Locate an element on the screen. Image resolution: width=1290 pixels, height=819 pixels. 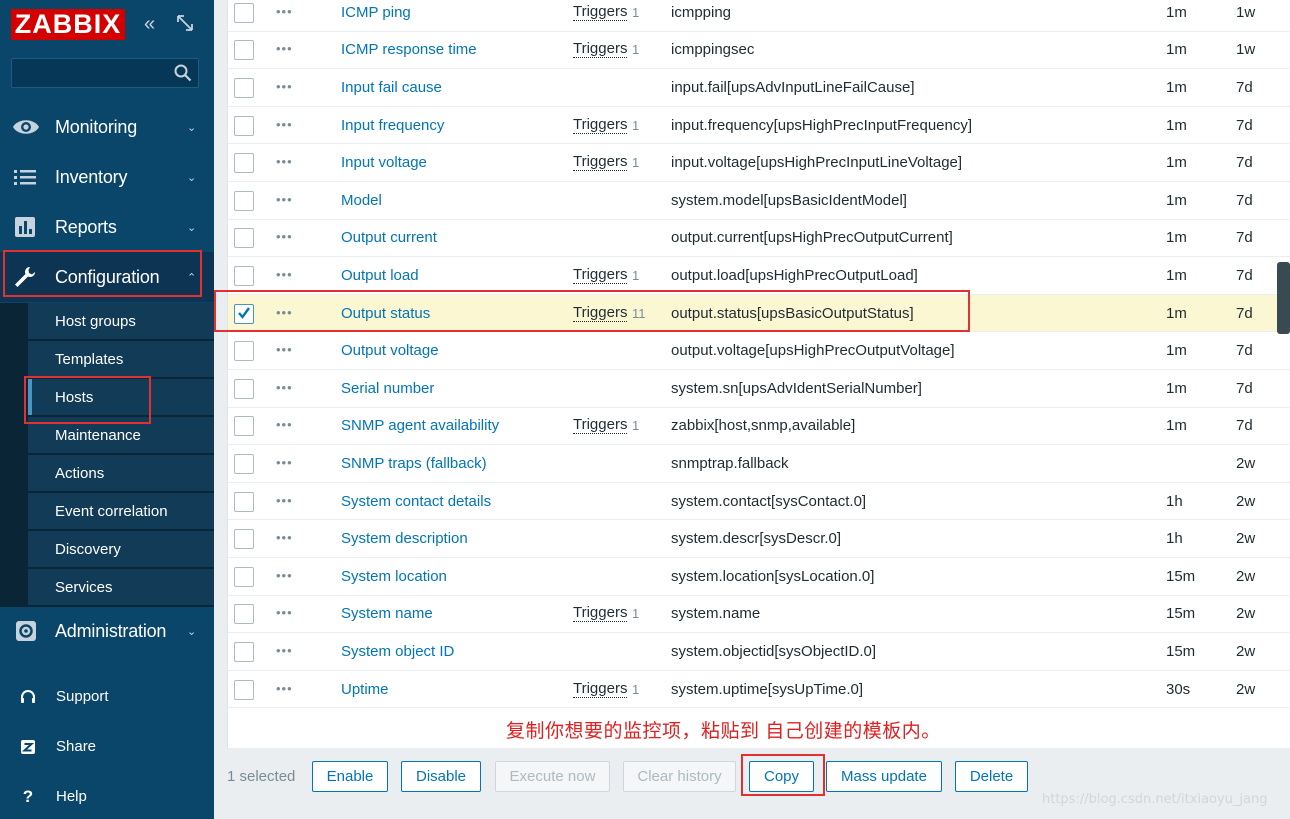
item-name-link: System name is located at coordinates (387, 613).